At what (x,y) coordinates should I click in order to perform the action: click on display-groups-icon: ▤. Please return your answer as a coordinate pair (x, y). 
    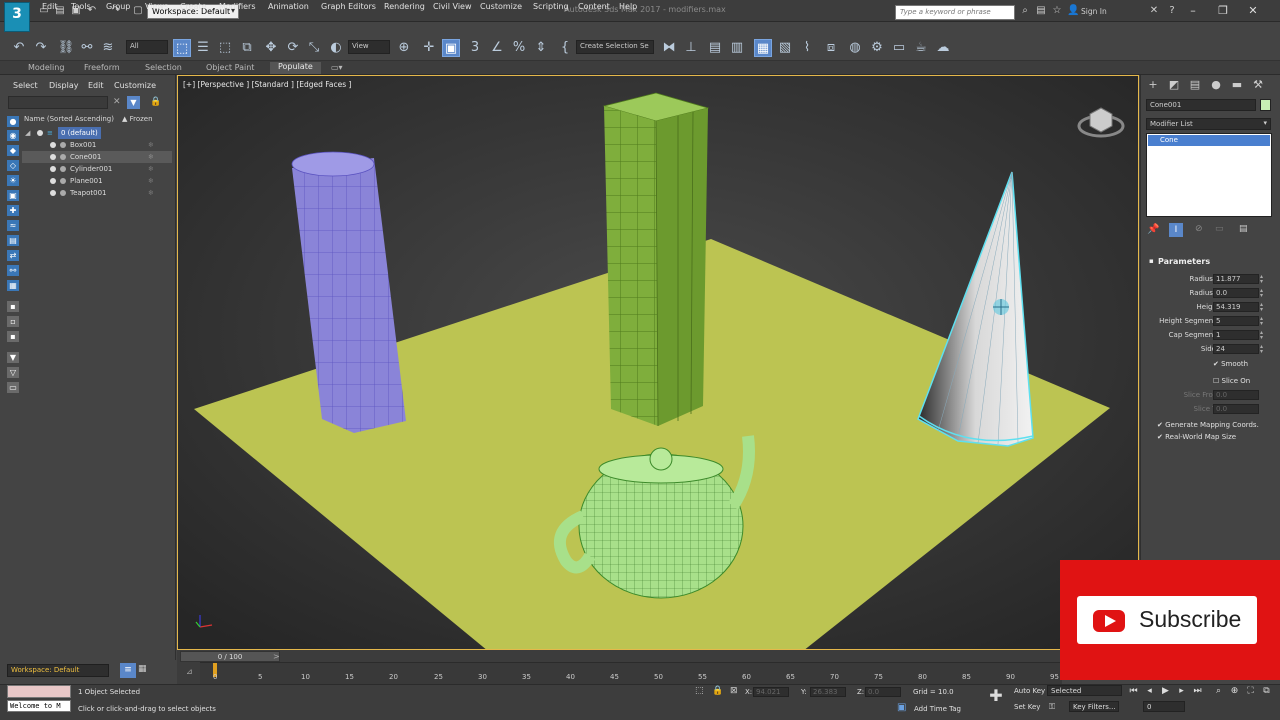
    Looking at the image, I should click on (13, 240).